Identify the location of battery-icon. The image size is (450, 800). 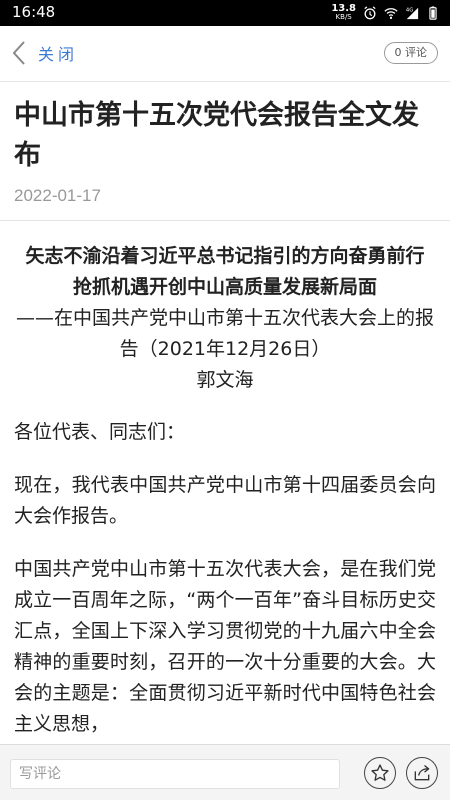
(433, 13).